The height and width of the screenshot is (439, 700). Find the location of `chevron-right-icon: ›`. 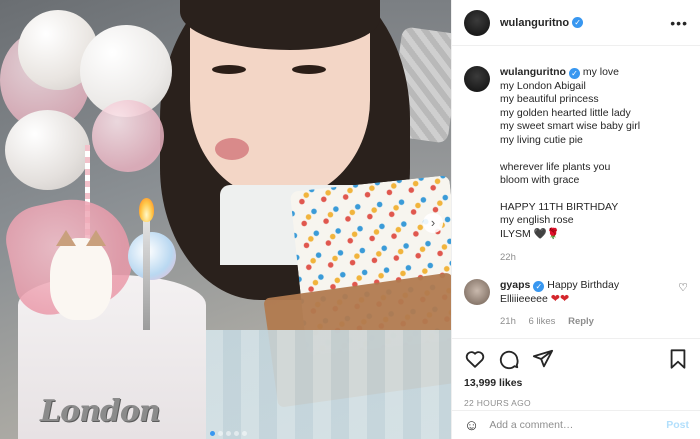

chevron-right-icon: › is located at coordinates (433, 223).